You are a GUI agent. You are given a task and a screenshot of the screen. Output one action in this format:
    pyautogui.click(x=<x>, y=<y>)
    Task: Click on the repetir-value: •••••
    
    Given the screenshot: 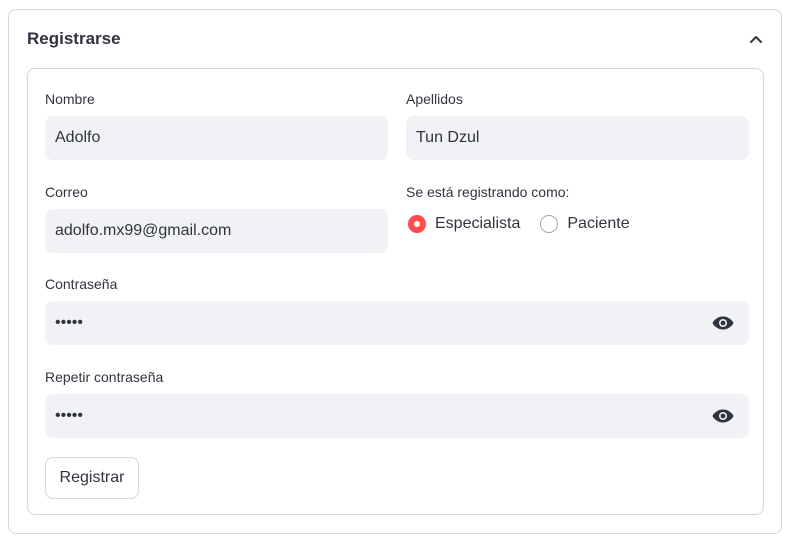 What is the action you would take?
    pyautogui.click(x=69, y=415)
    